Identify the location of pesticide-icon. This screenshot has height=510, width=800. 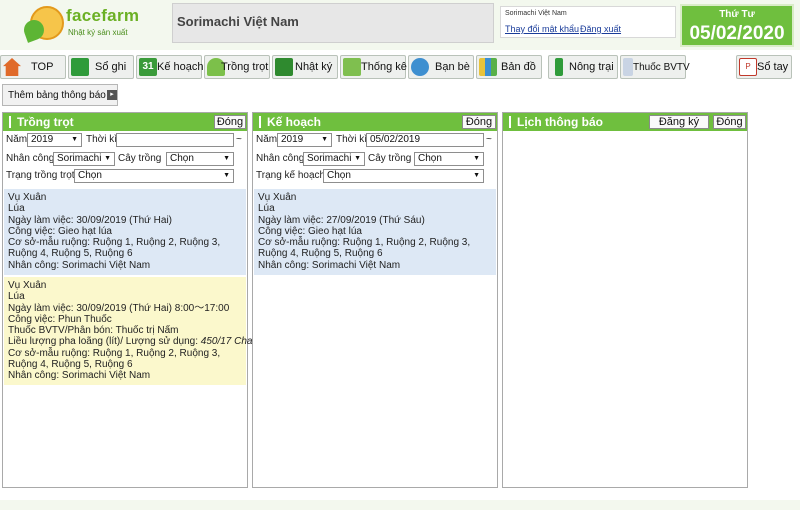
(628, 67).